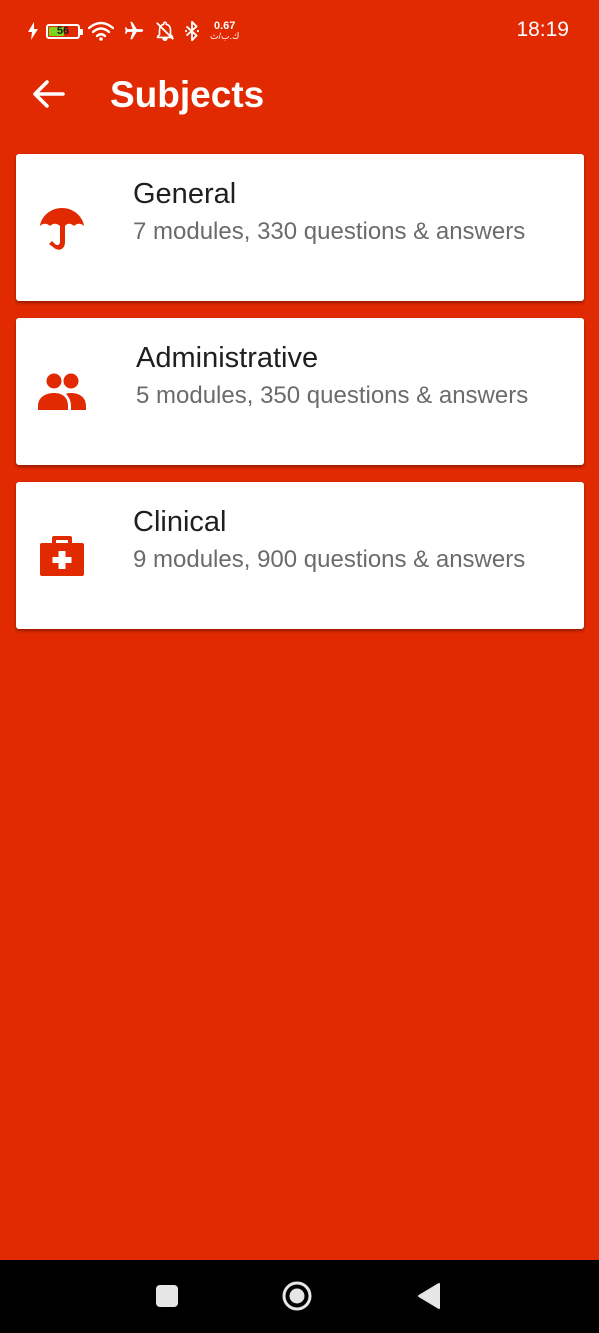 This screenshot has width=599, height=1333. I want to click on subject-title: General, so click(185, 194).